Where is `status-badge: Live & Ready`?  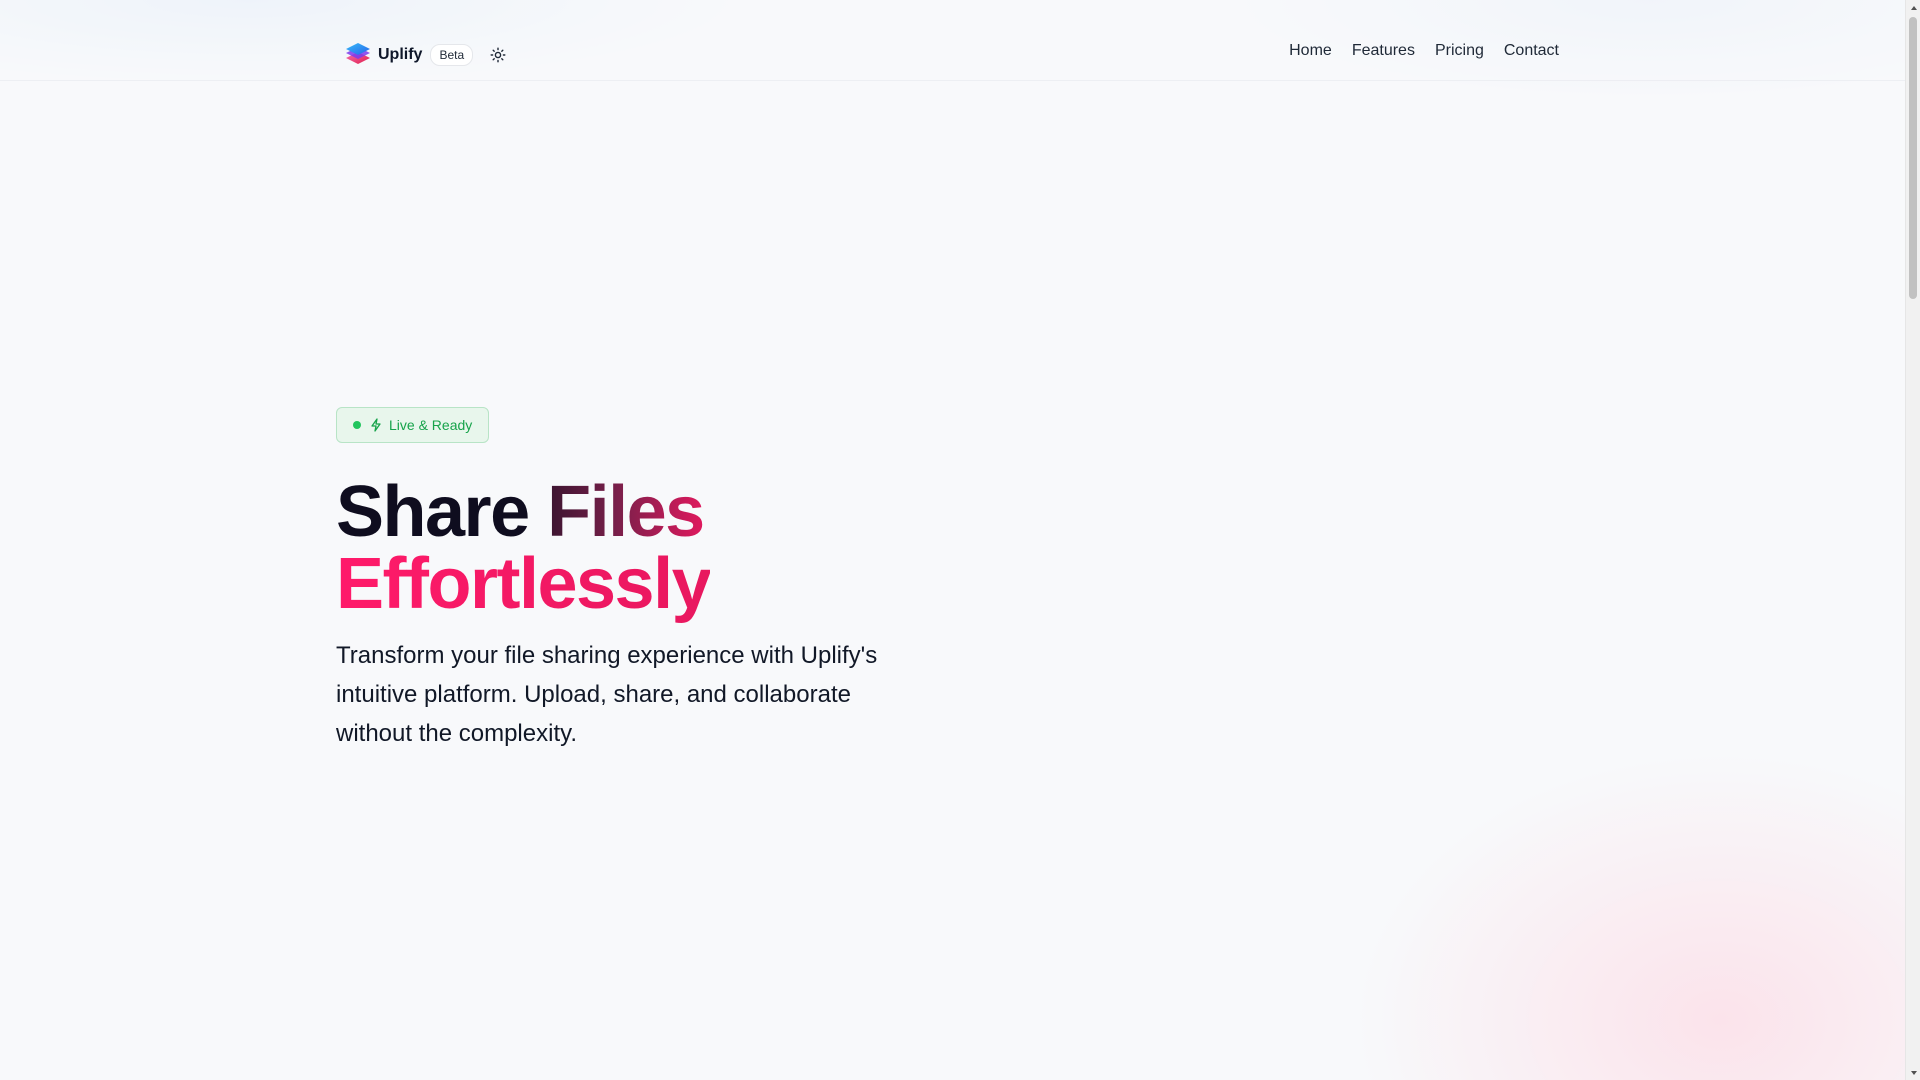 status-badge: Live & Ready is located at coordinates (413, 425).